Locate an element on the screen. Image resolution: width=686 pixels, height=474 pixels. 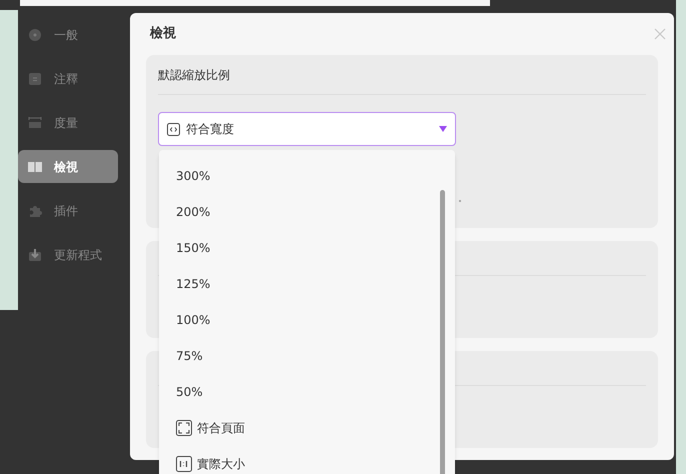
sidebar-item: 更新程式 is located at coordinates (68, 254).